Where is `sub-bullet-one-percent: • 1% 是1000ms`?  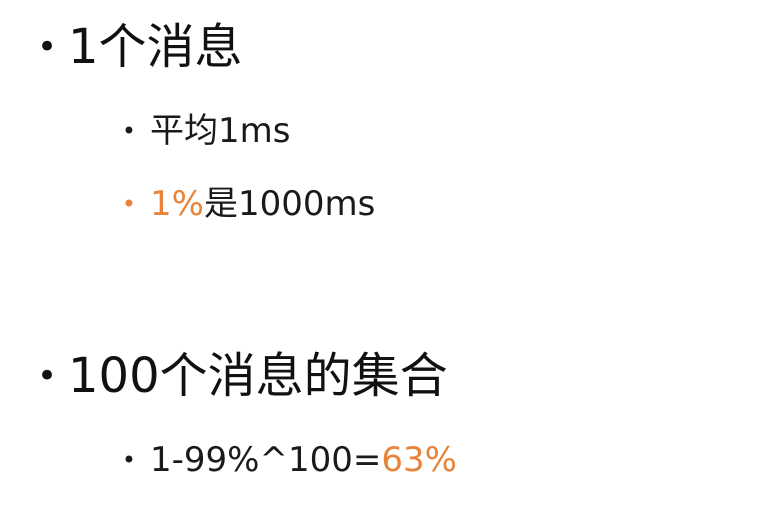
sub-bullet-one-percent: • 1% 是1000ms is located at coordinates (241, 204).